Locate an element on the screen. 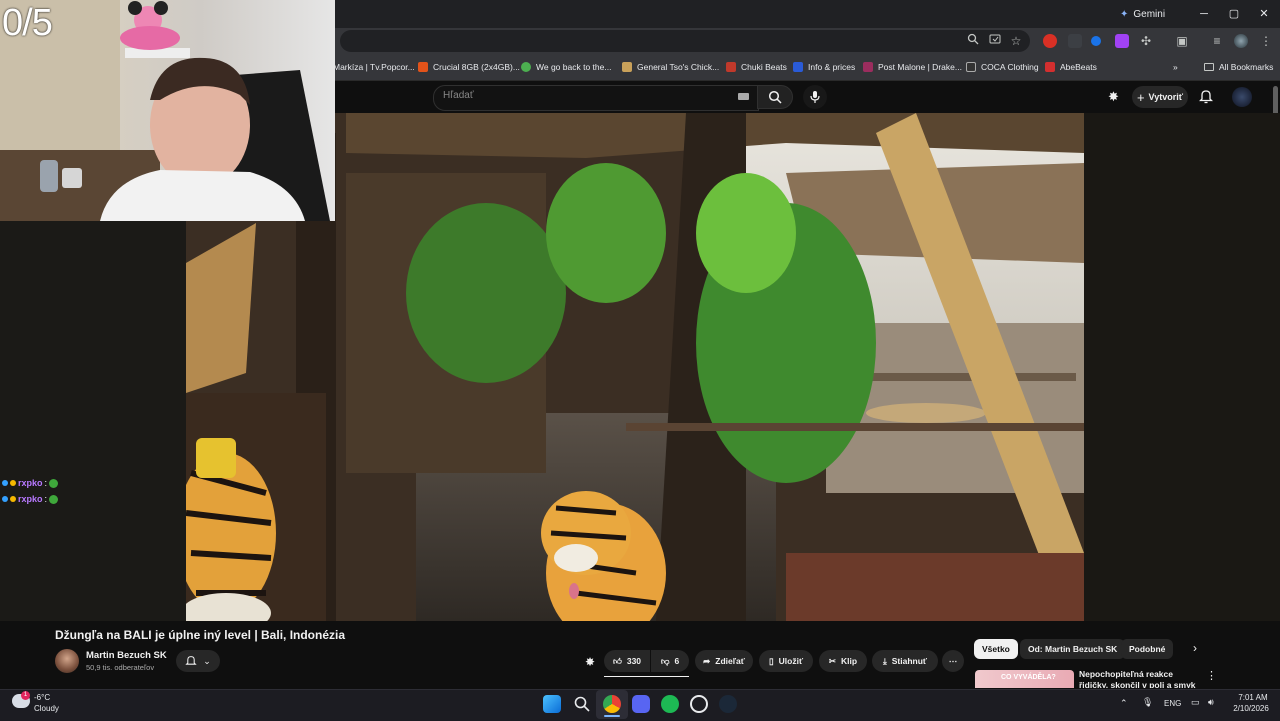 The width and height of the screenshot is (1280, 721). bookmarks-overflow-chevron-icon: » is located at coordinates (1175, 67).